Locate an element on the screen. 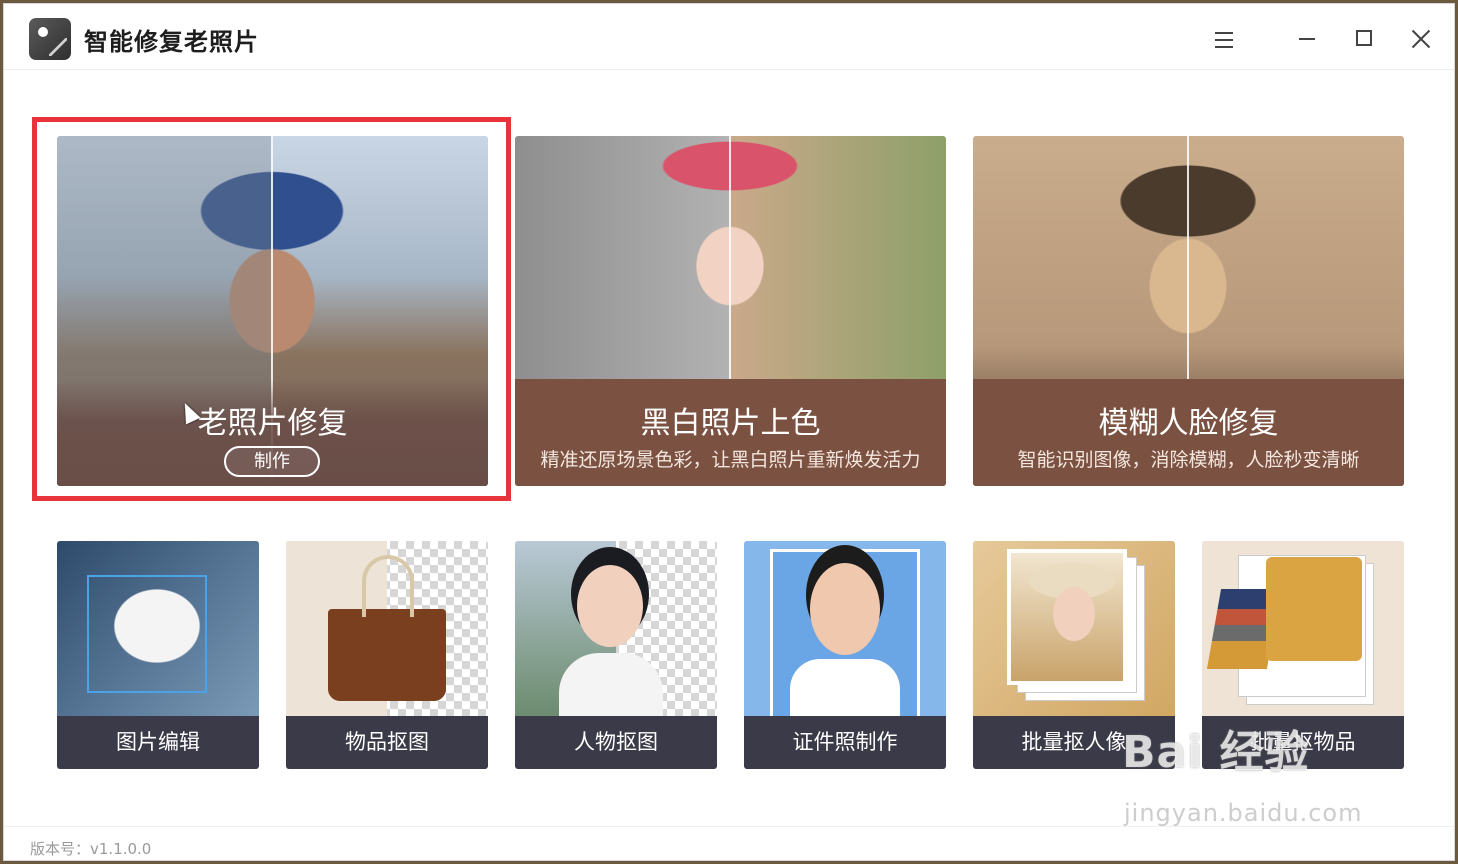  tool-object-cutout: 物品抠图 is located at coordinates (387, 655).